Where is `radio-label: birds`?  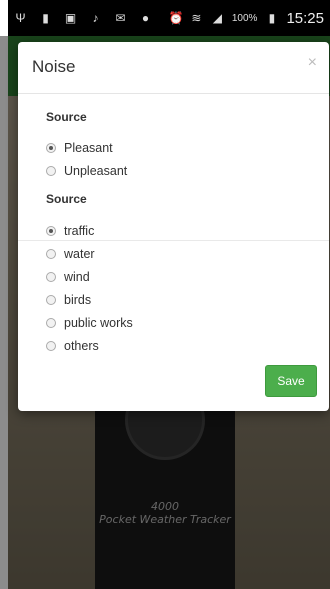
radio-label: birds is located at coordinates (78, 300).